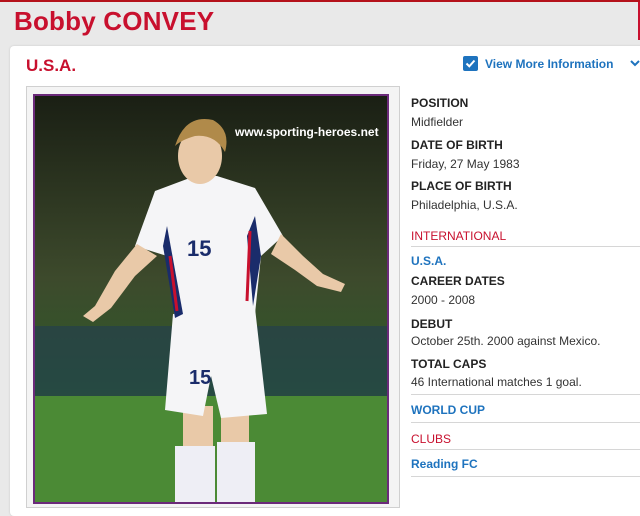 The width and height of the screenshot is (640, 516). I want to click on pob-label: PLACE OF BIRTH, so click(461, 186).